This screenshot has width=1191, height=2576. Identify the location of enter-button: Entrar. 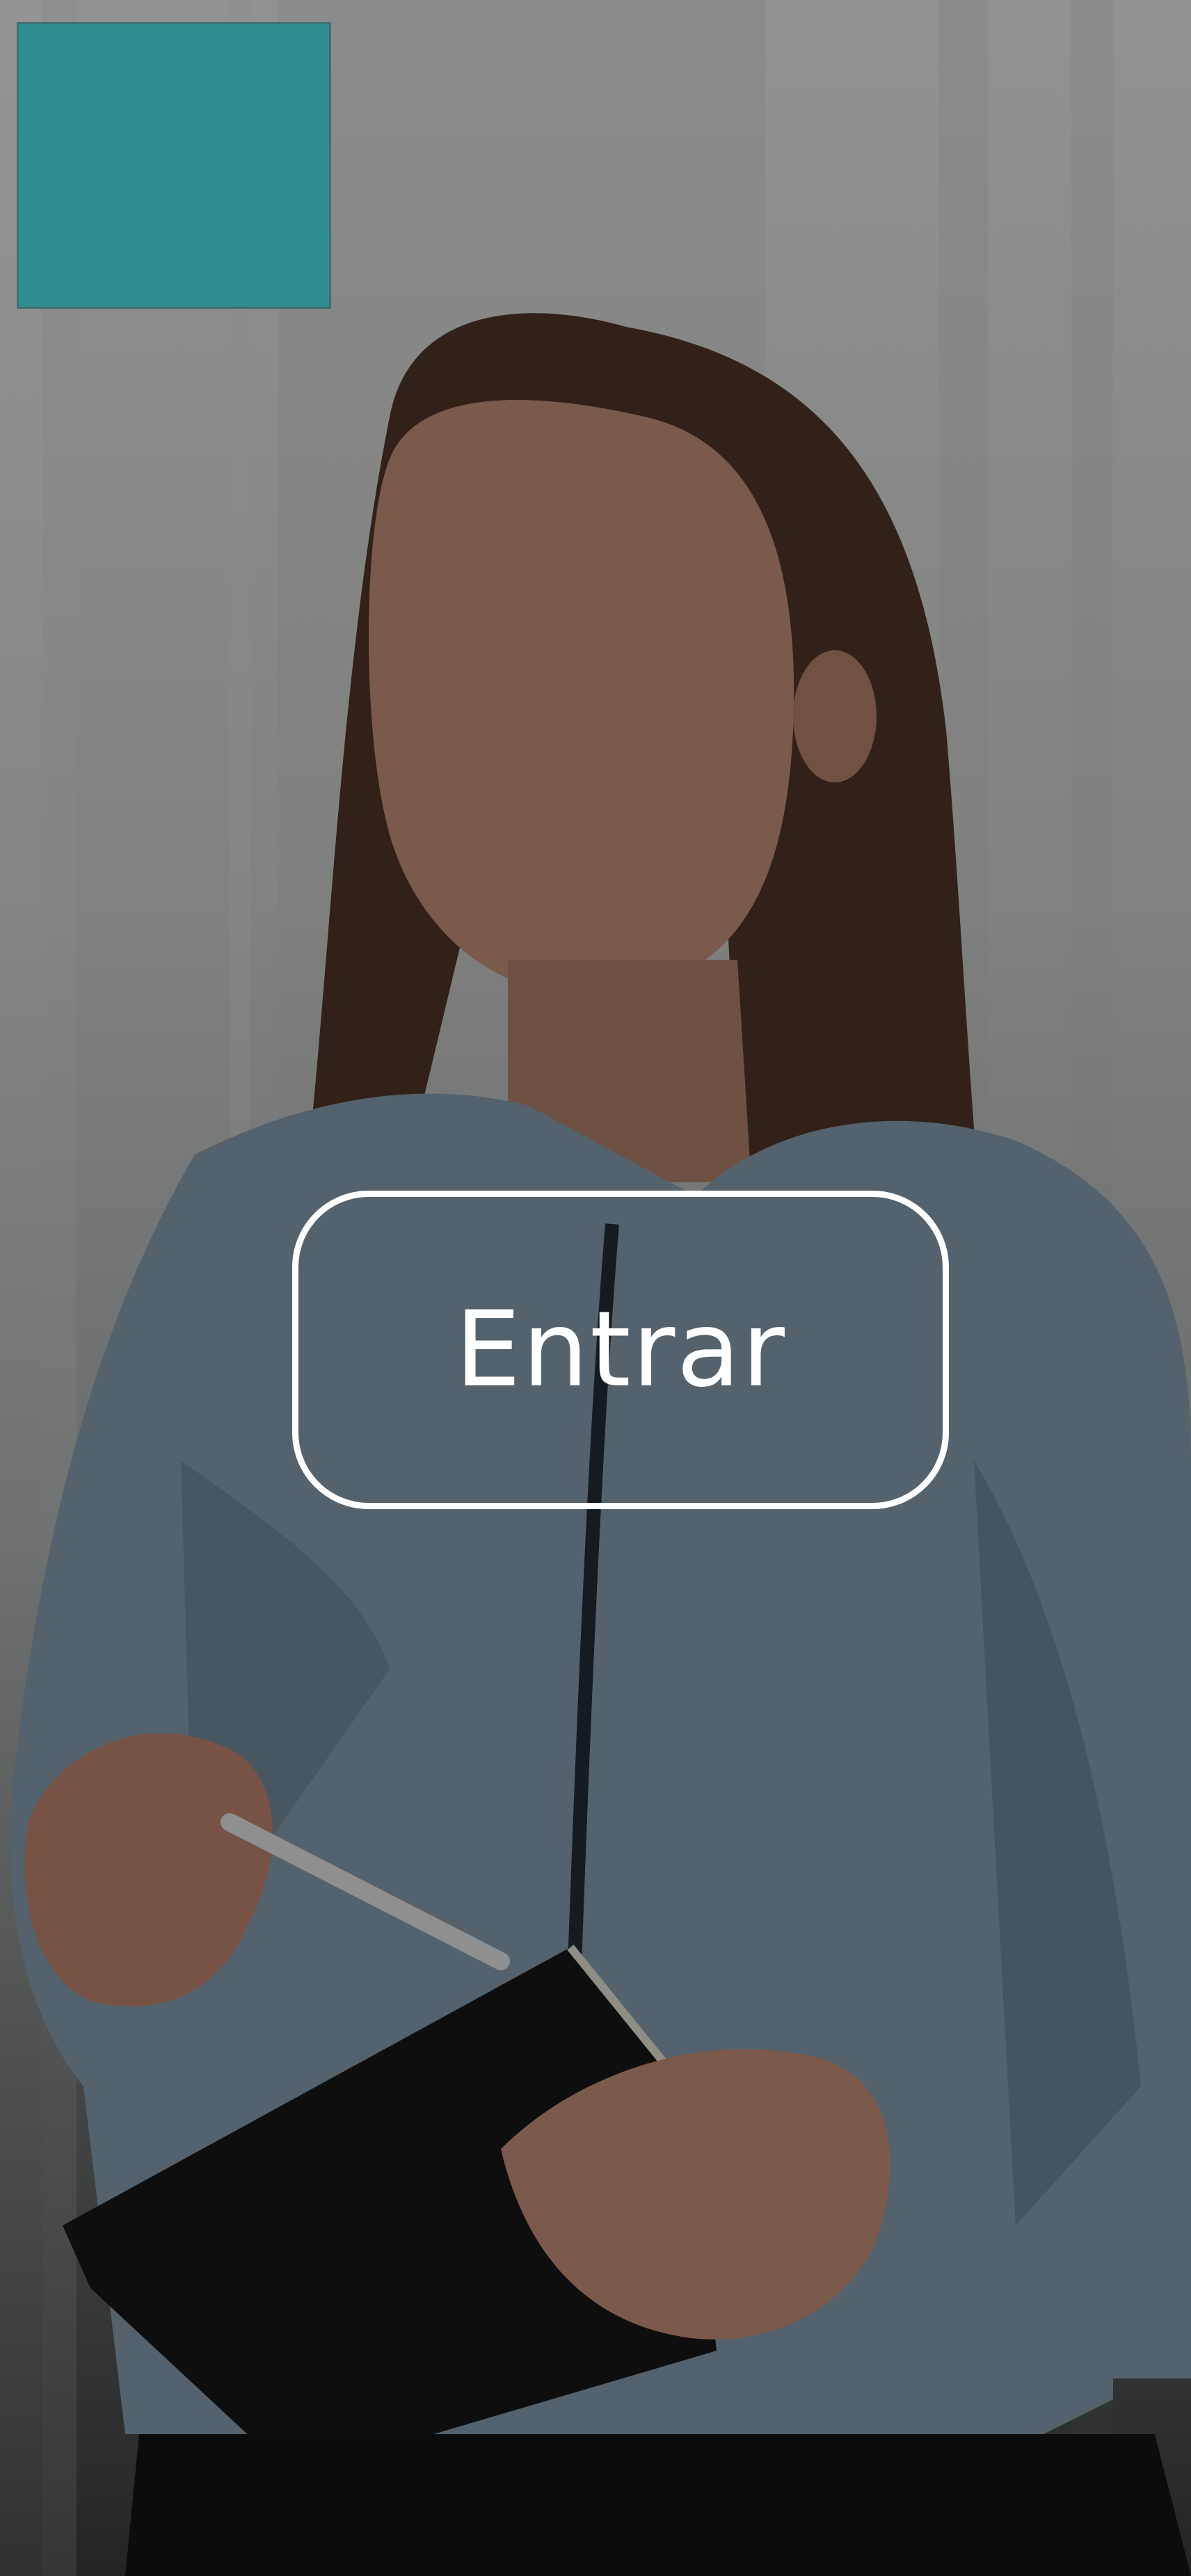
(620, 1350).